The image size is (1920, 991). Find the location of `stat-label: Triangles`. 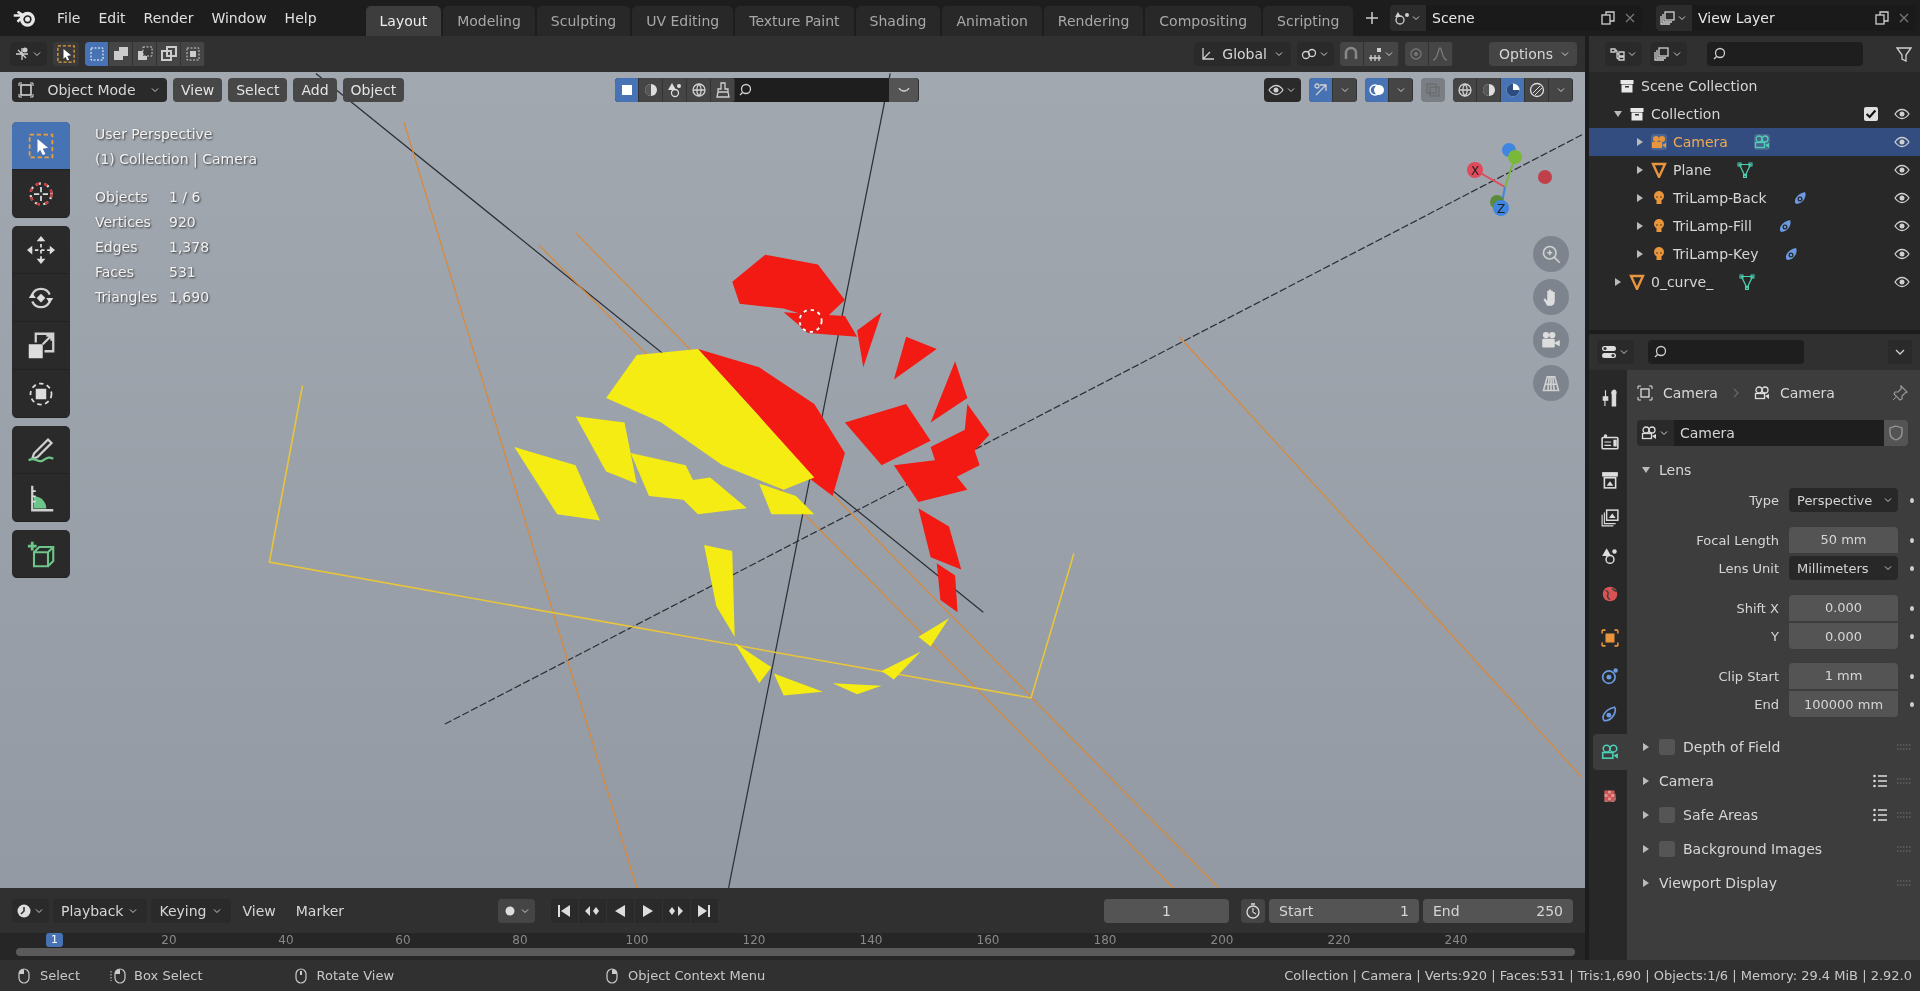

stat-label: Triangles is located at coordinates (127, 297).